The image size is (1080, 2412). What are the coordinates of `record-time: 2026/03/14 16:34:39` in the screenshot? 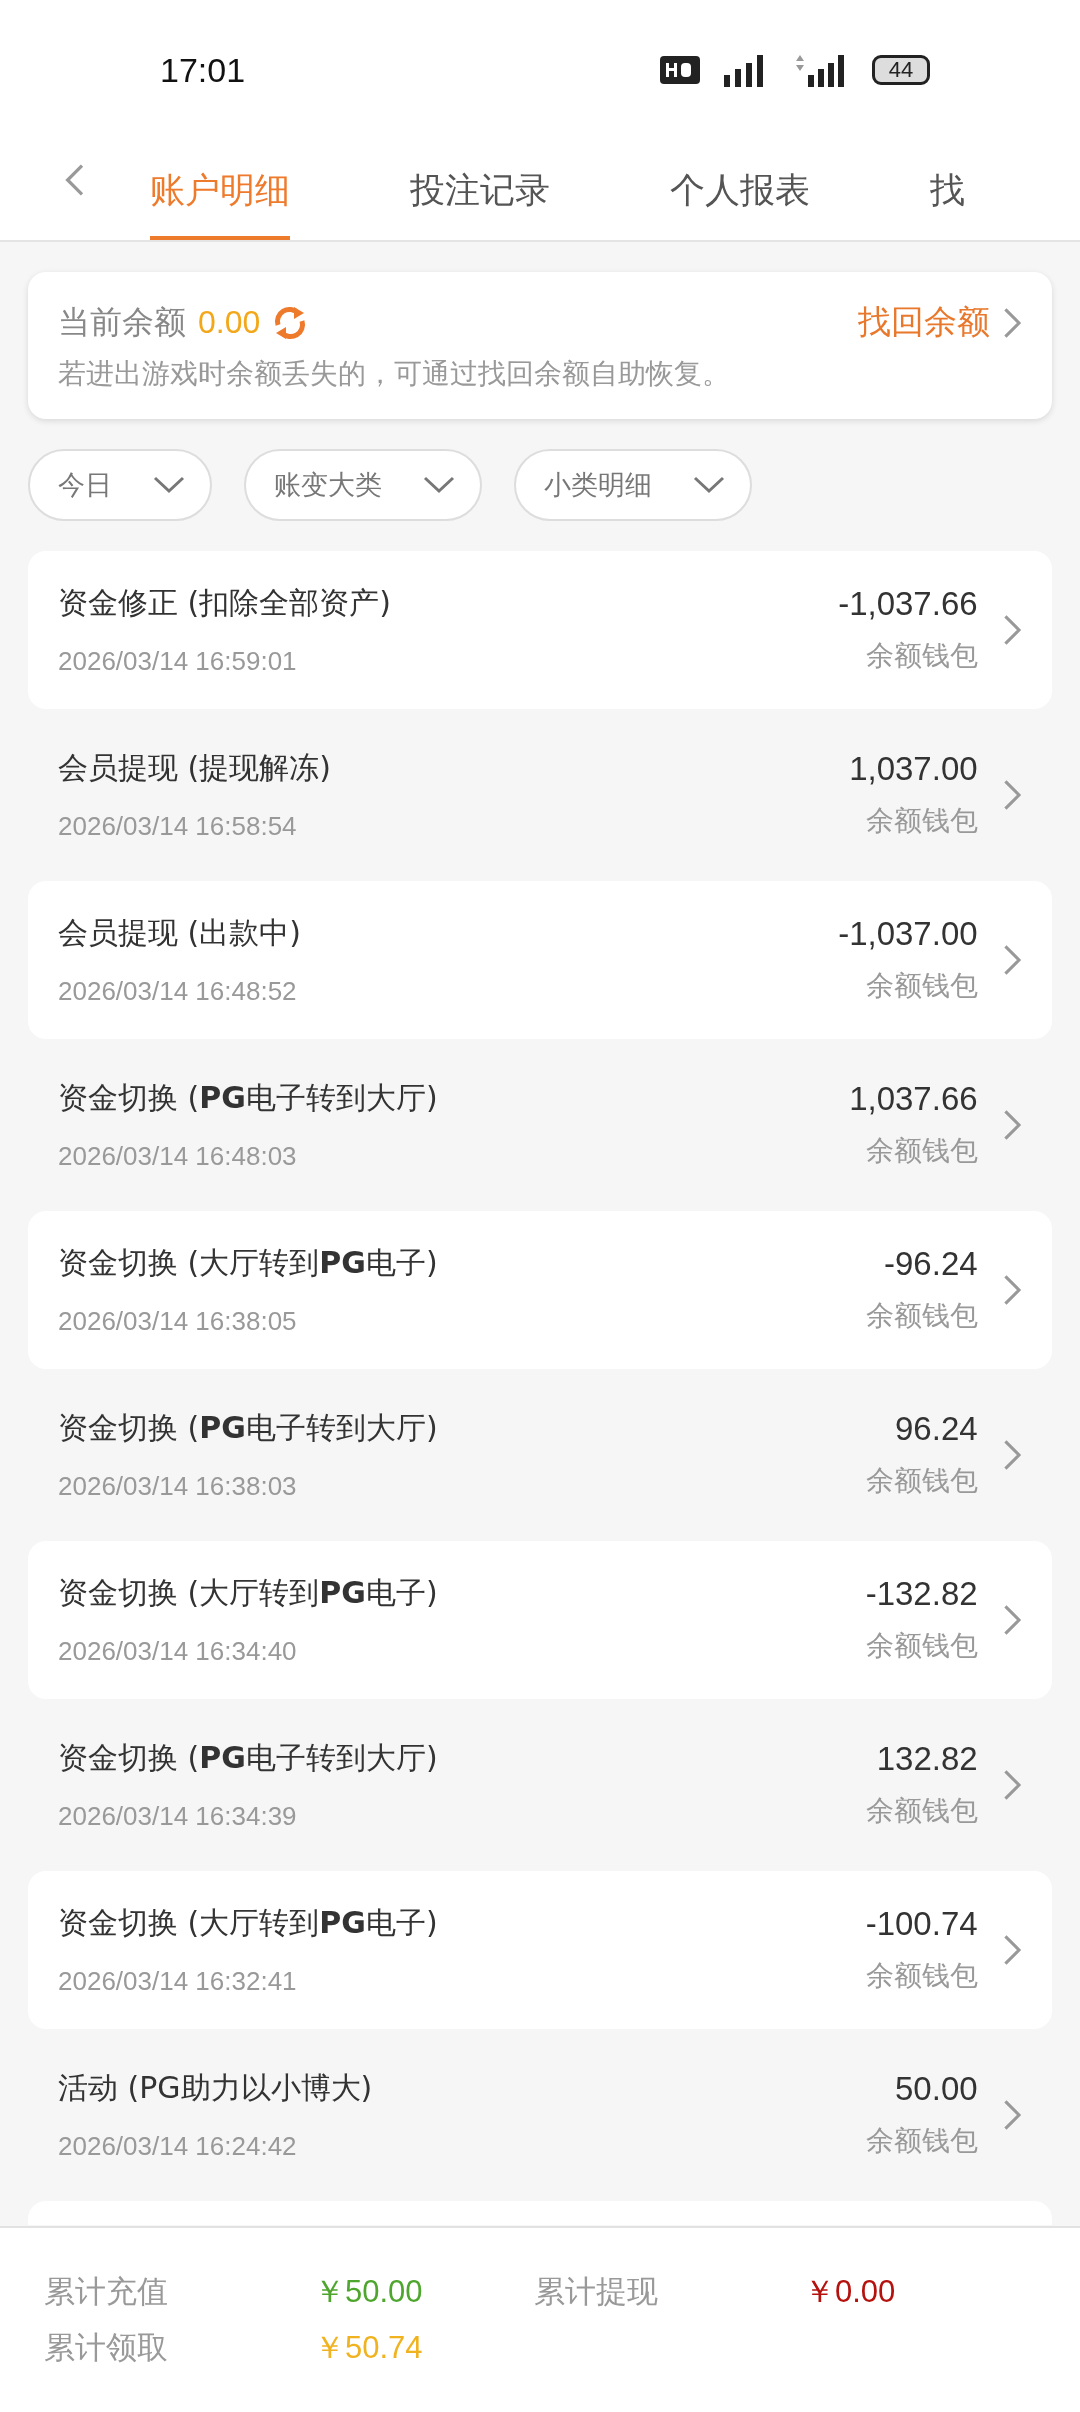 It's located at (178, 1816).